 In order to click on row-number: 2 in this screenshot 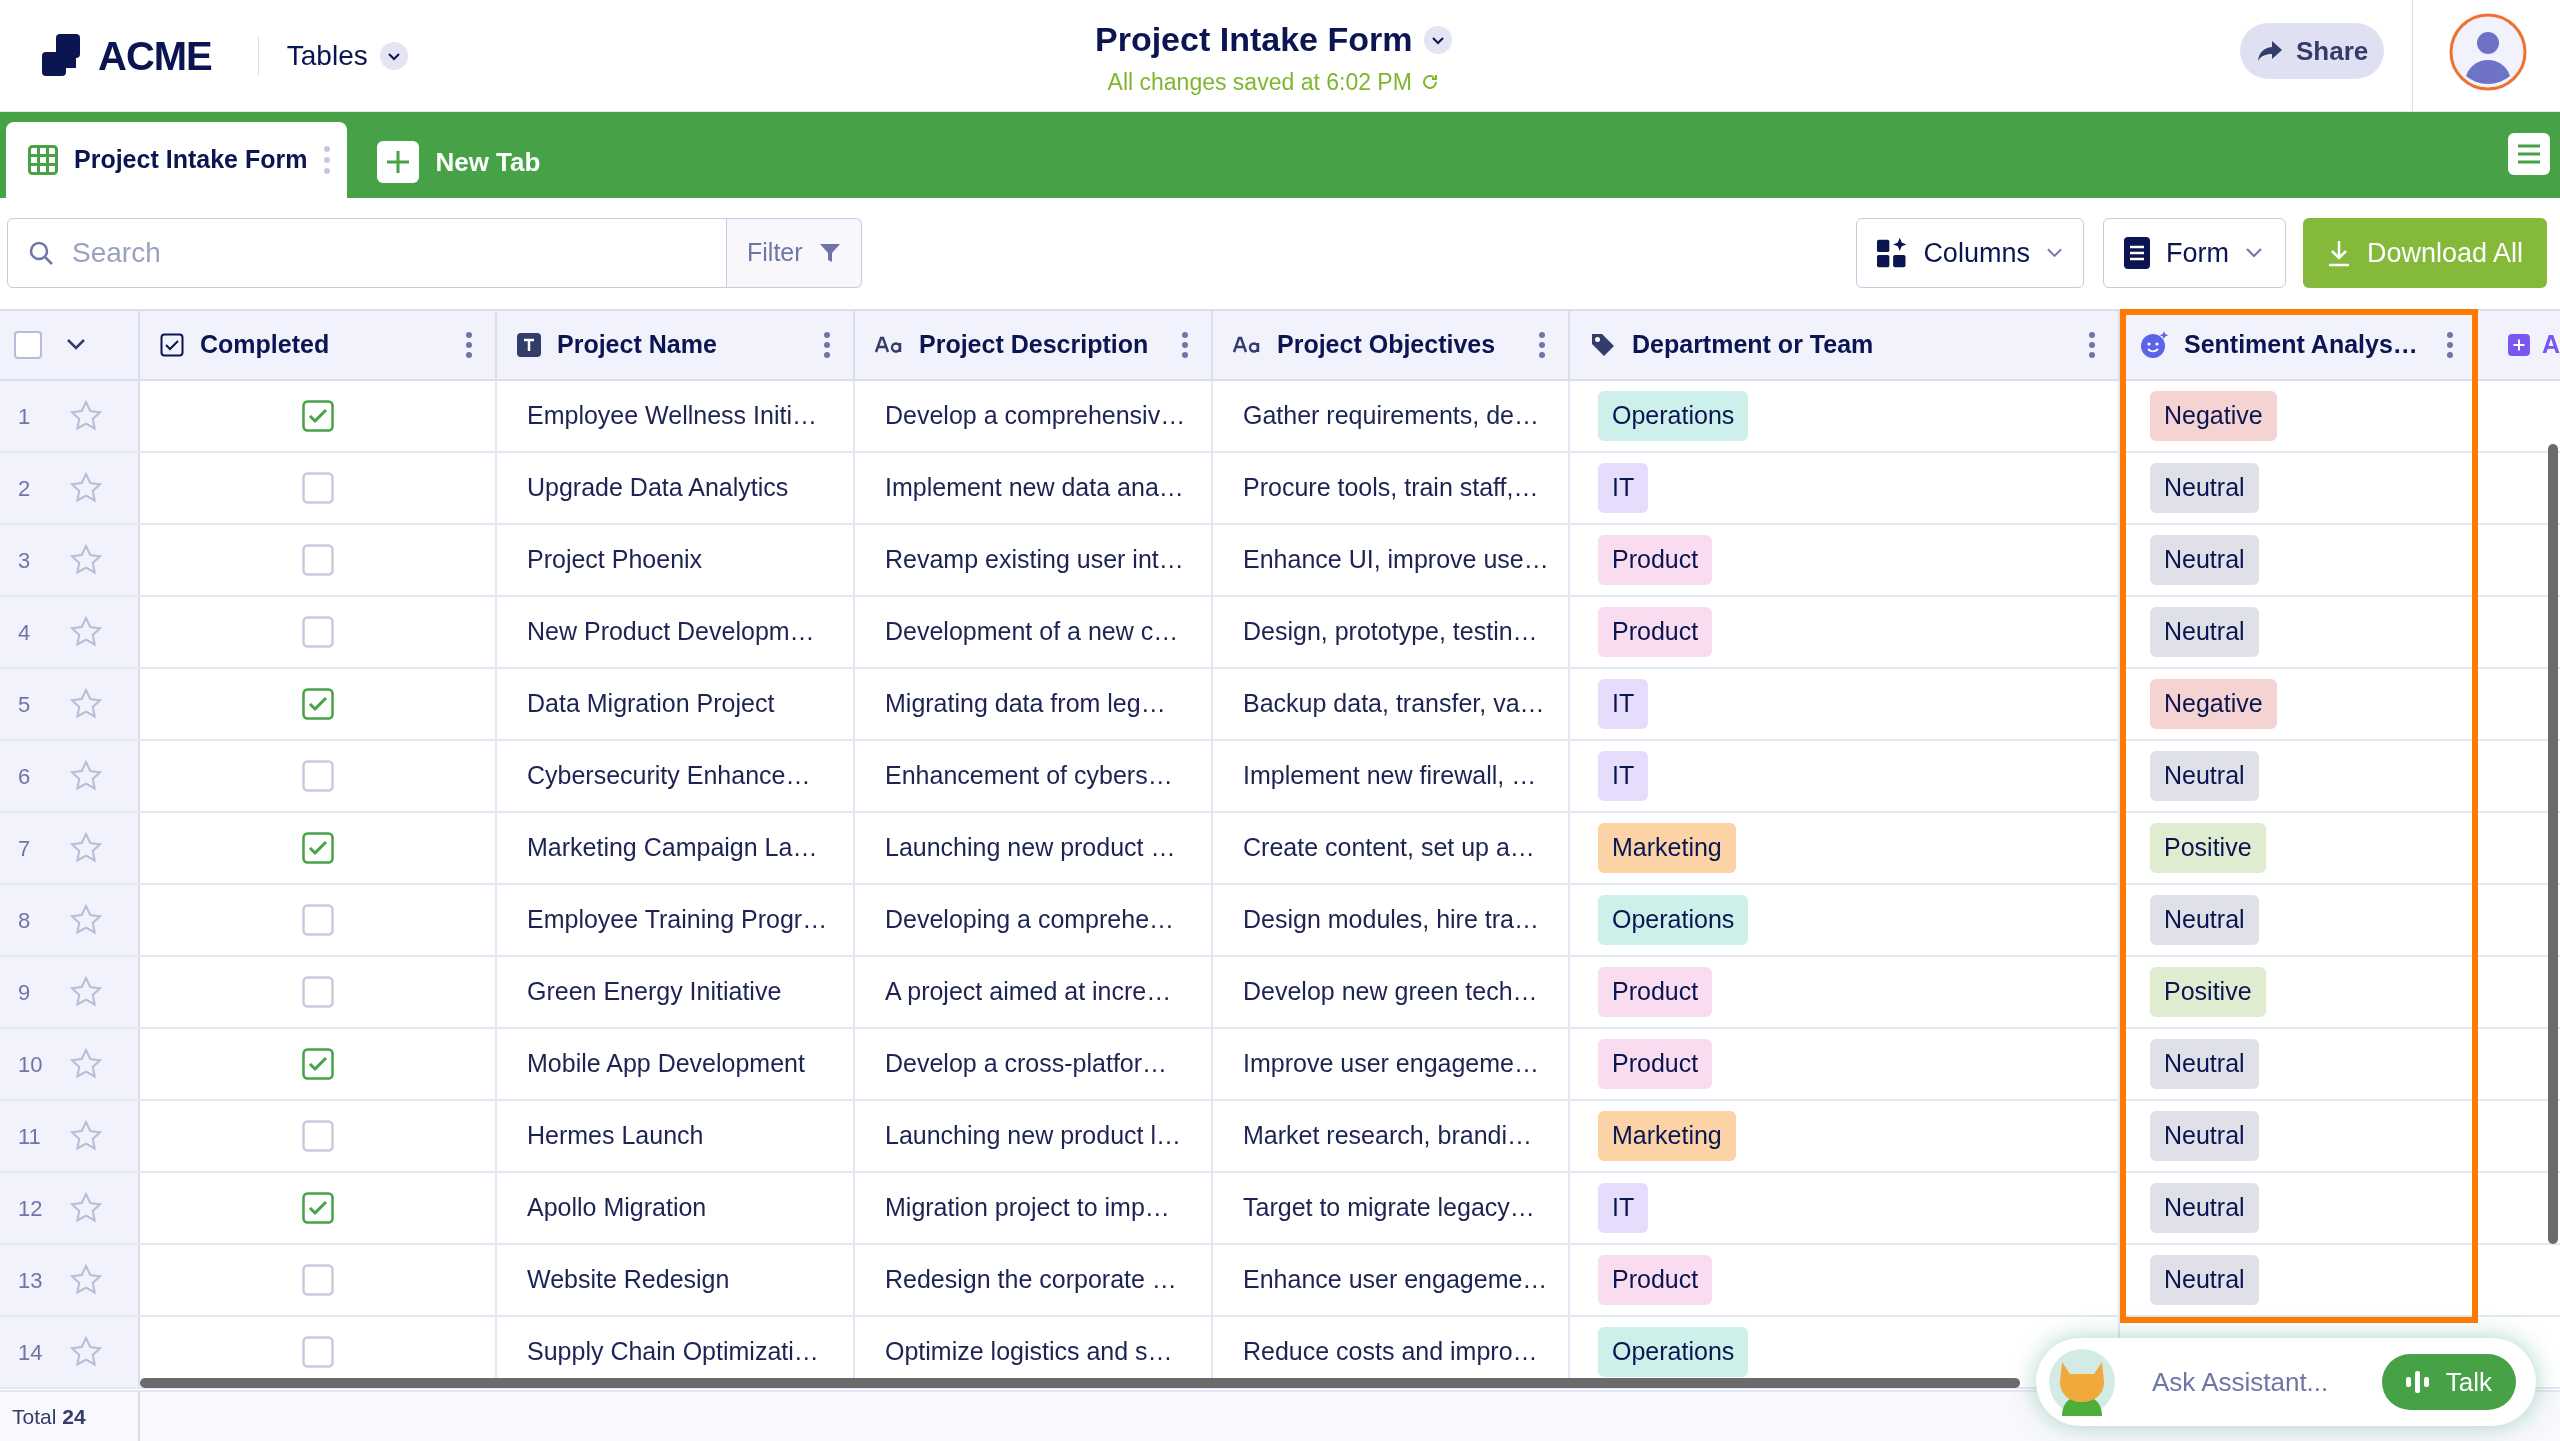, I will do `click(25, 488)`.